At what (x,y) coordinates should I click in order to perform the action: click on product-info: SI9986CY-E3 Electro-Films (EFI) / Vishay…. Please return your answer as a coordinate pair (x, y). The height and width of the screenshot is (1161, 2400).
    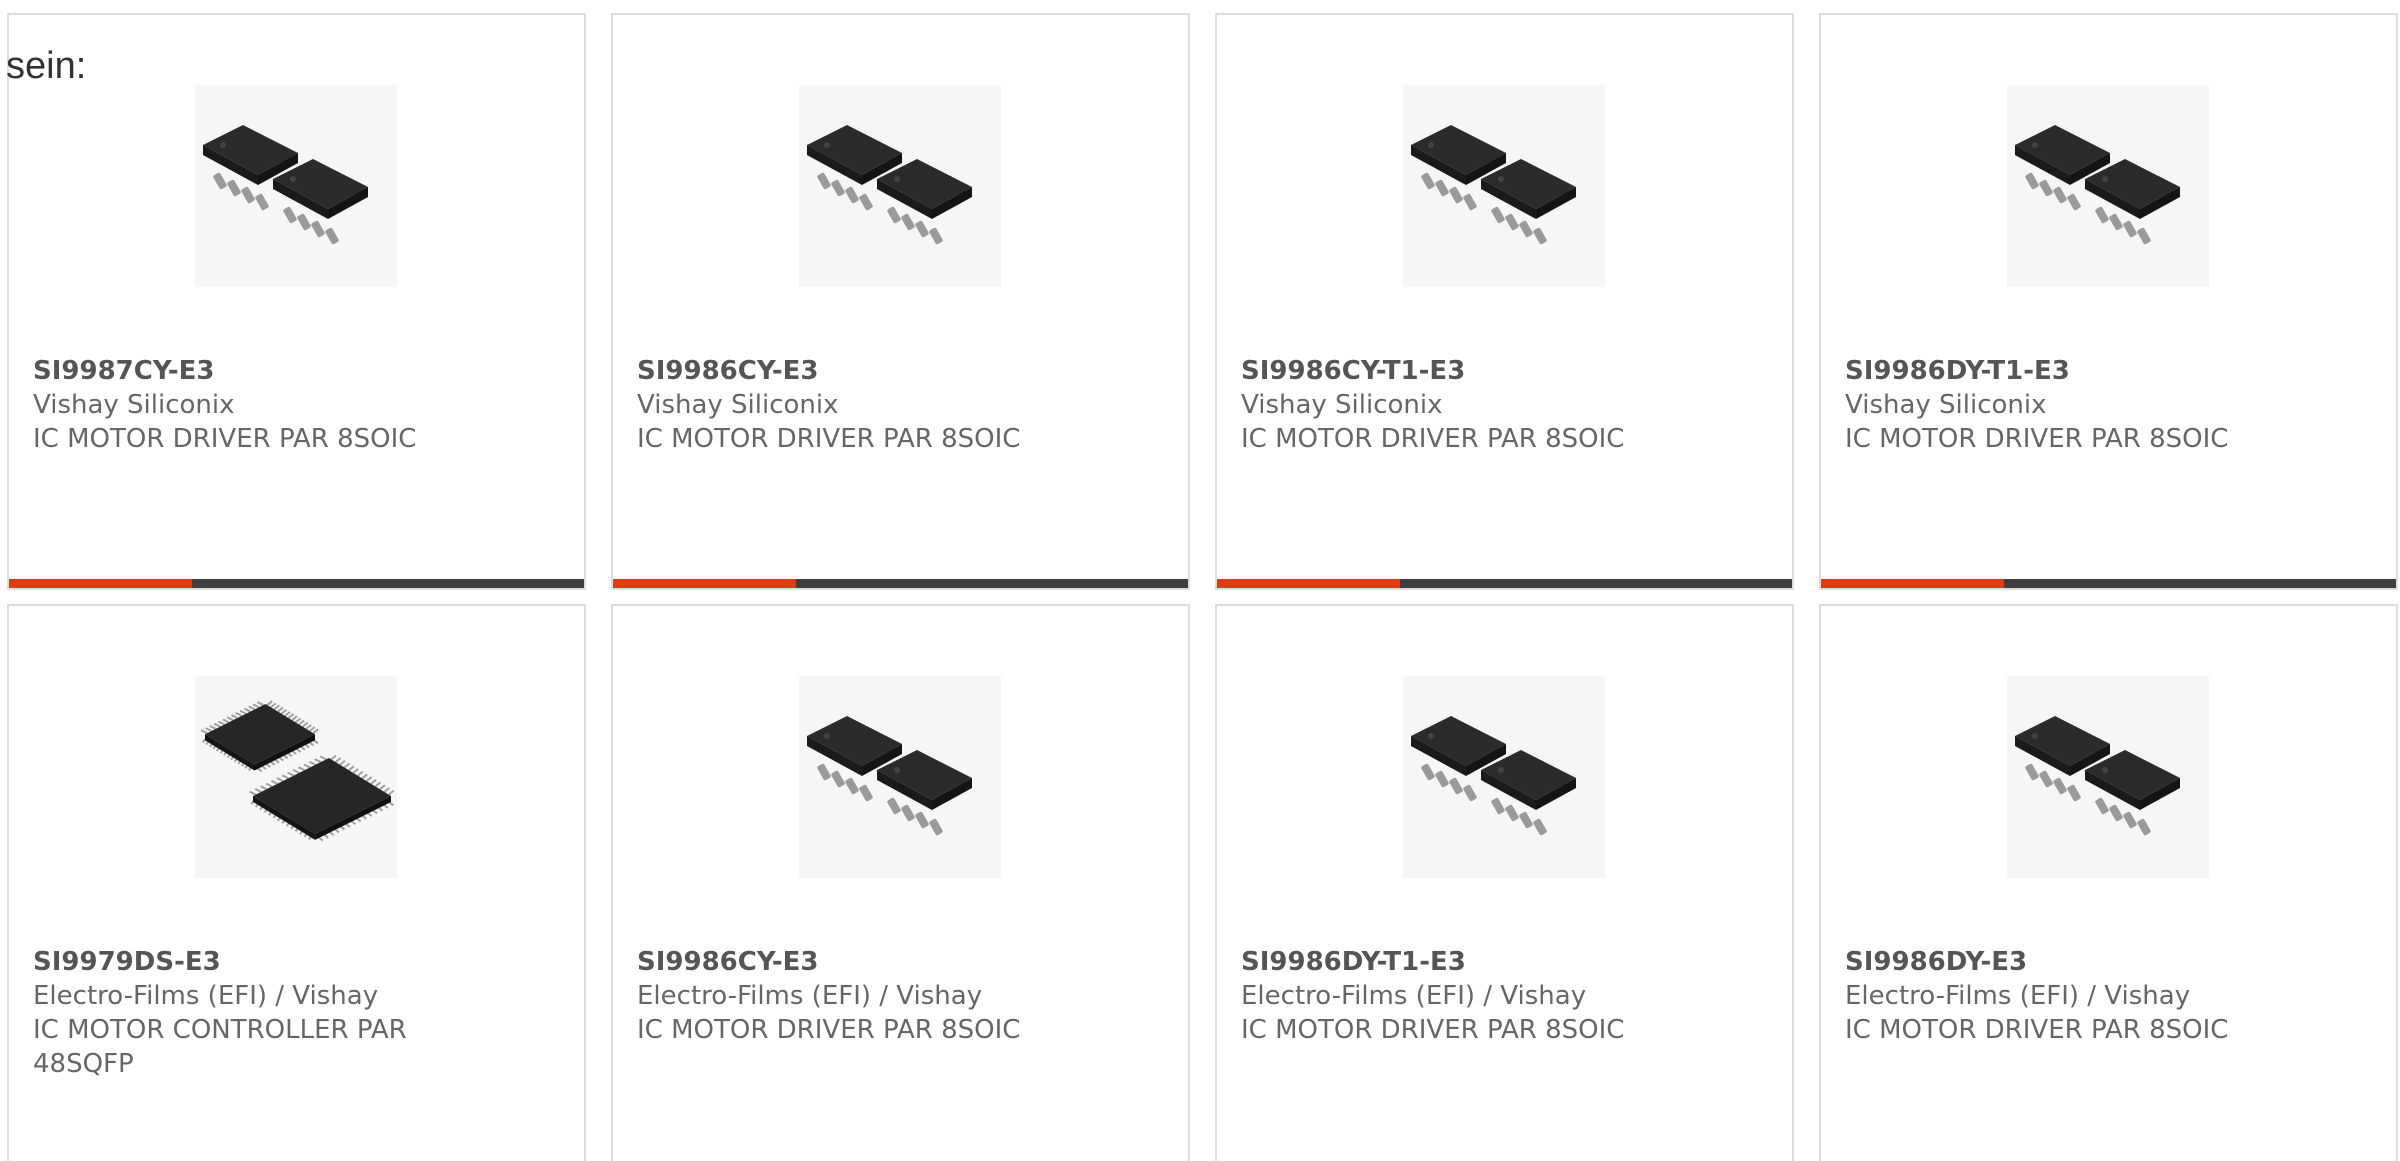
    Looking at the image, I should click on (847, 996).